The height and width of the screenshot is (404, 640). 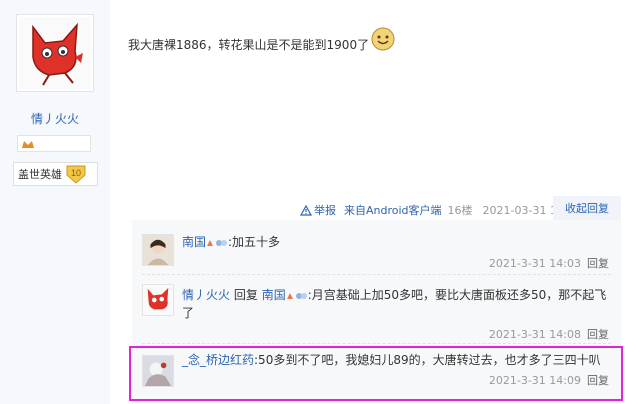 I want to click on post-body: 我大唐裸1886，转花果山是不是能到1900了, so click(x=249, y=45).